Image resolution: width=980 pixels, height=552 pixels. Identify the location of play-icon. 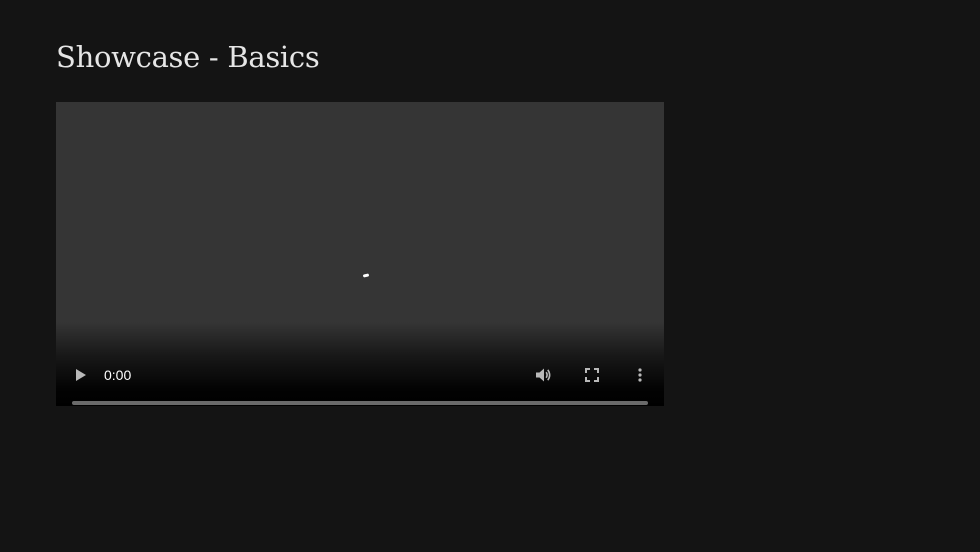
(81, 375).